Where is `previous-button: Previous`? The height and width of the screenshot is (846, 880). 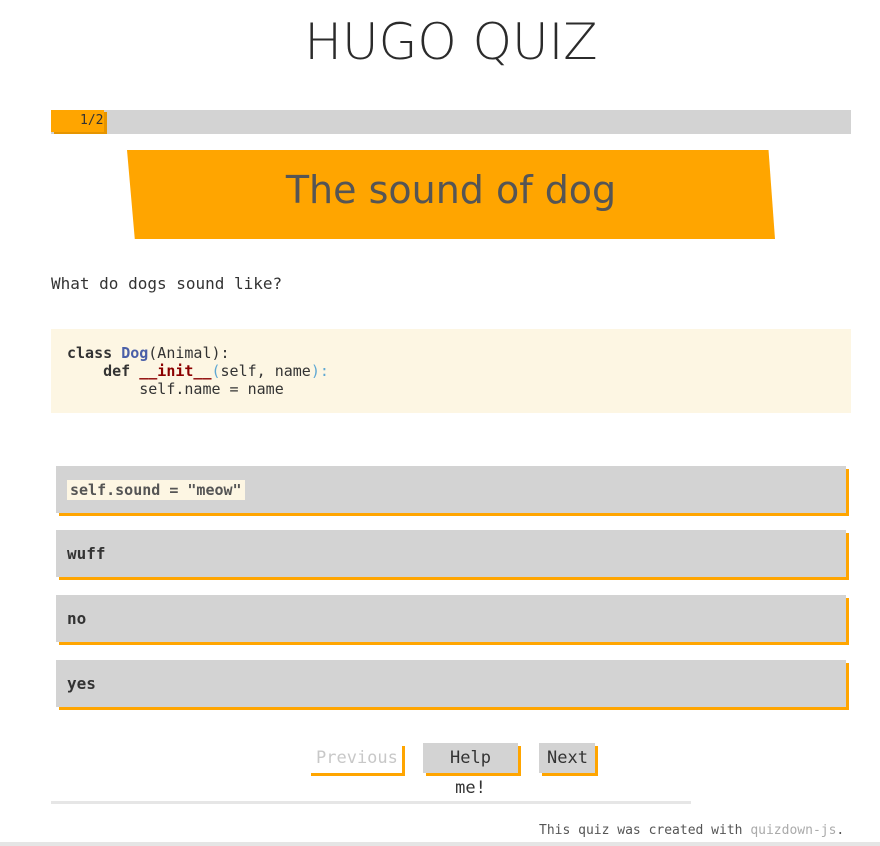
previous-button: Previous is located at coordinates (355, 758).